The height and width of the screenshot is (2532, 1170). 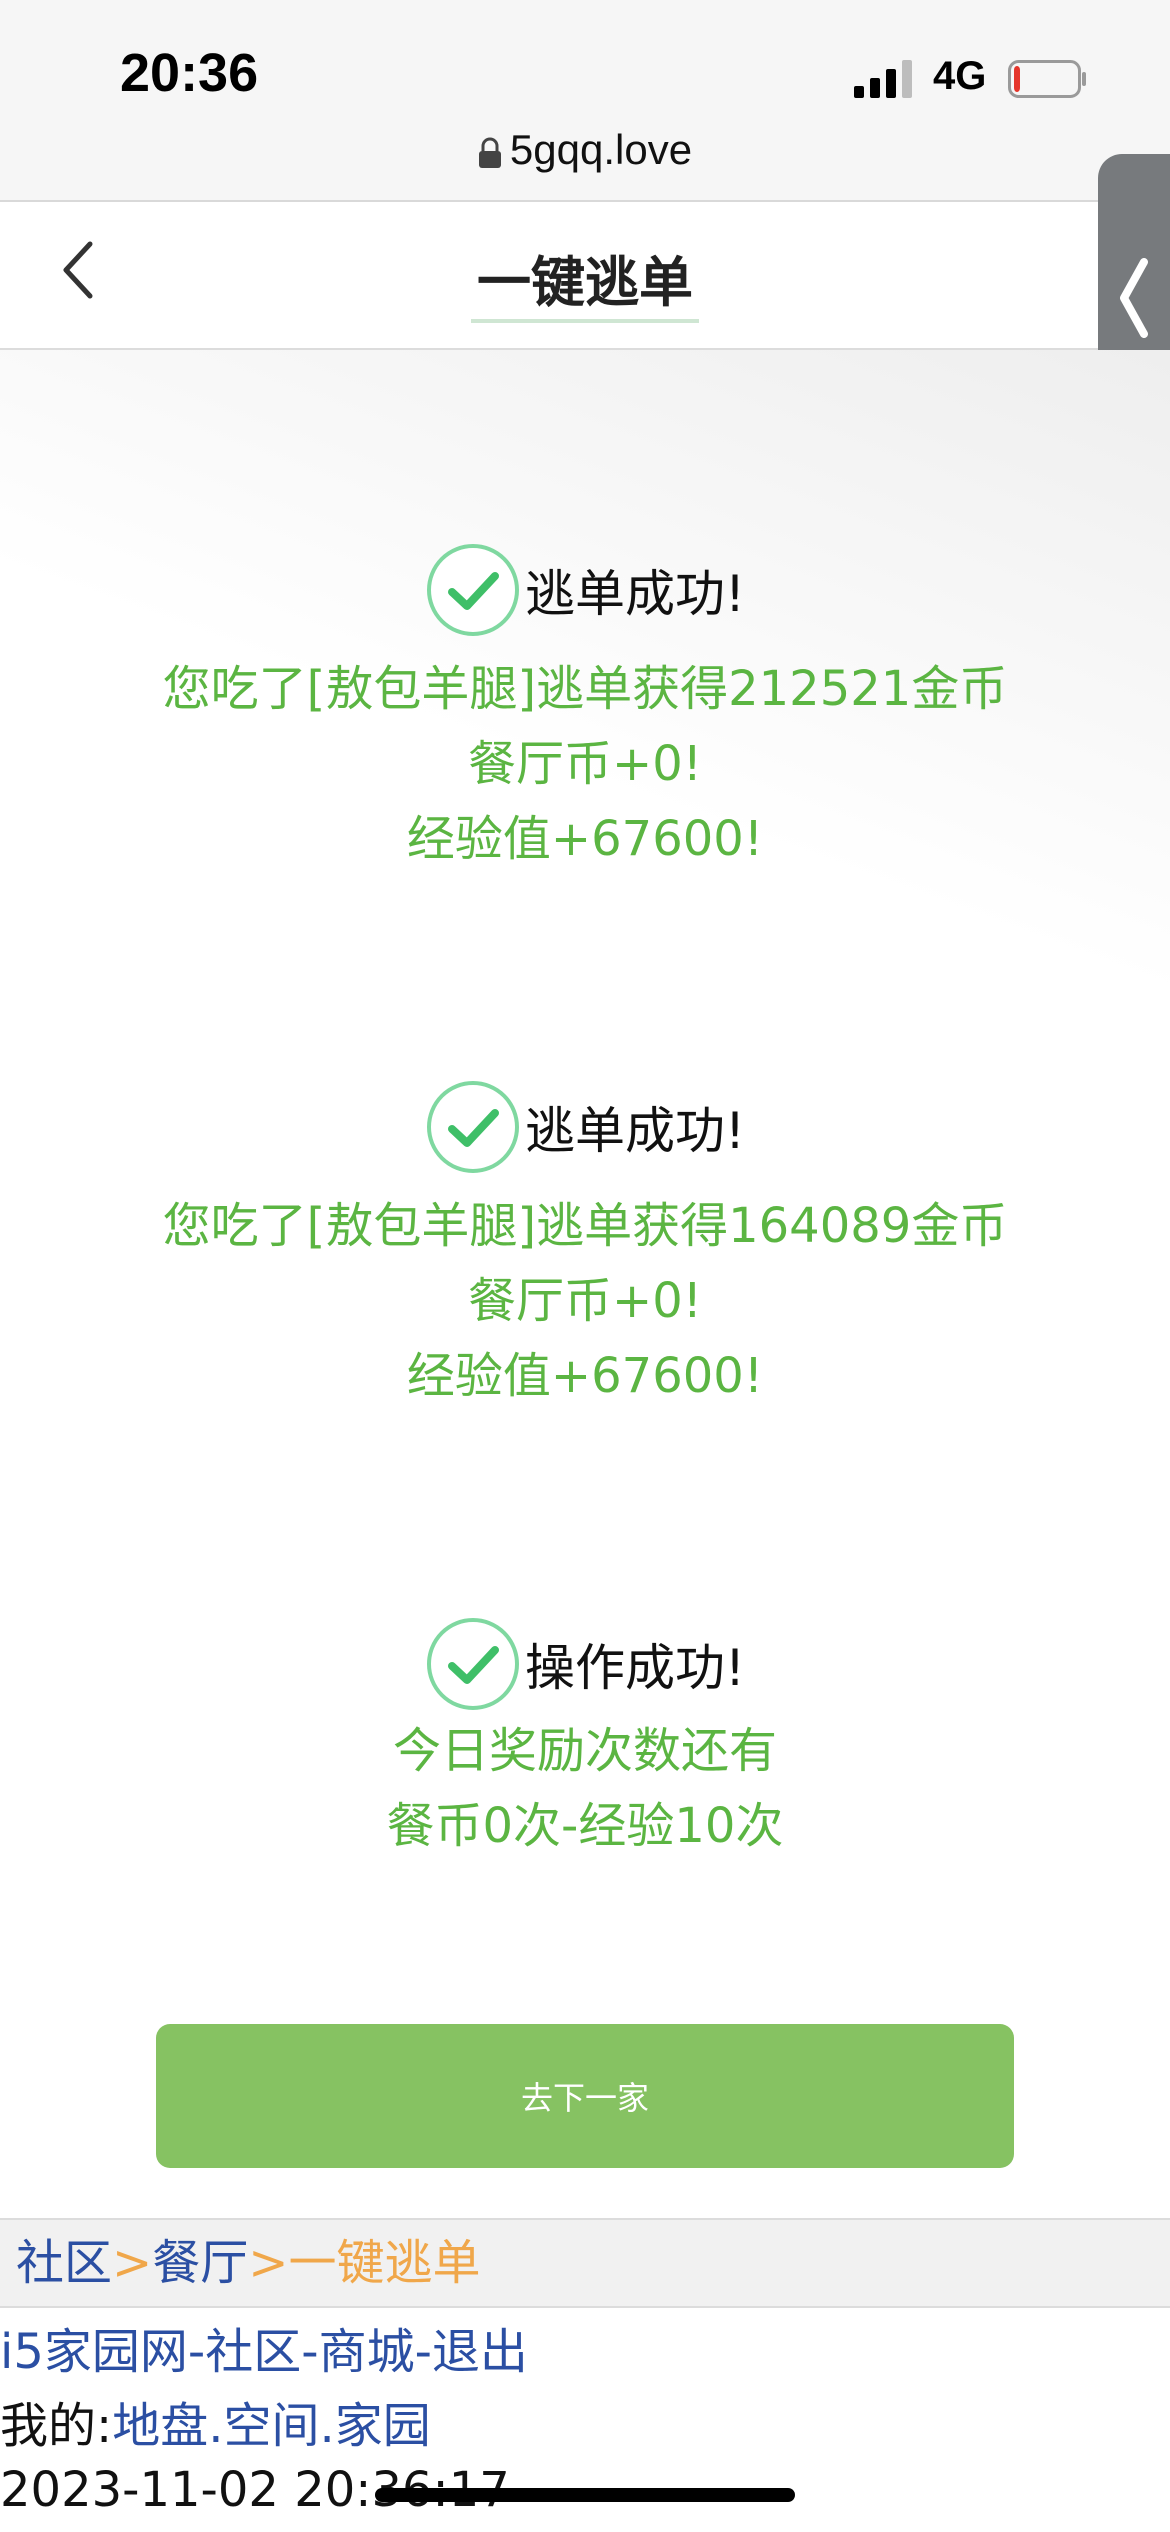 What do you see at coordinates (585, 288) in the screenshot?
I see `page-title-text: 一键逃单` at bounding box center [585, 288].